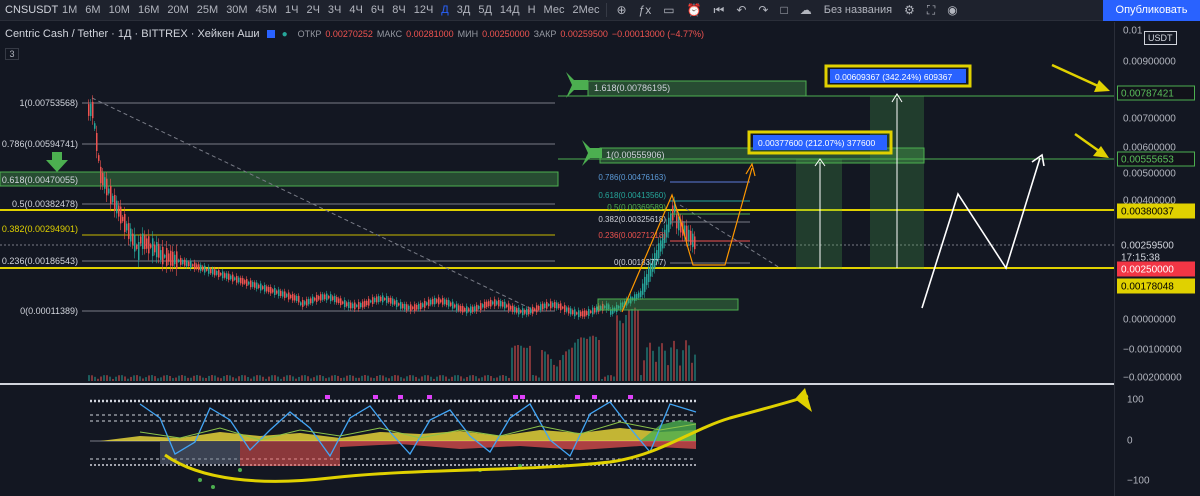 The image size is (1200, 496). What do you see at coordinates (334, 10) in the screenshot?
I see `interval-10: 3Ч` at bounding box center [334, 10].